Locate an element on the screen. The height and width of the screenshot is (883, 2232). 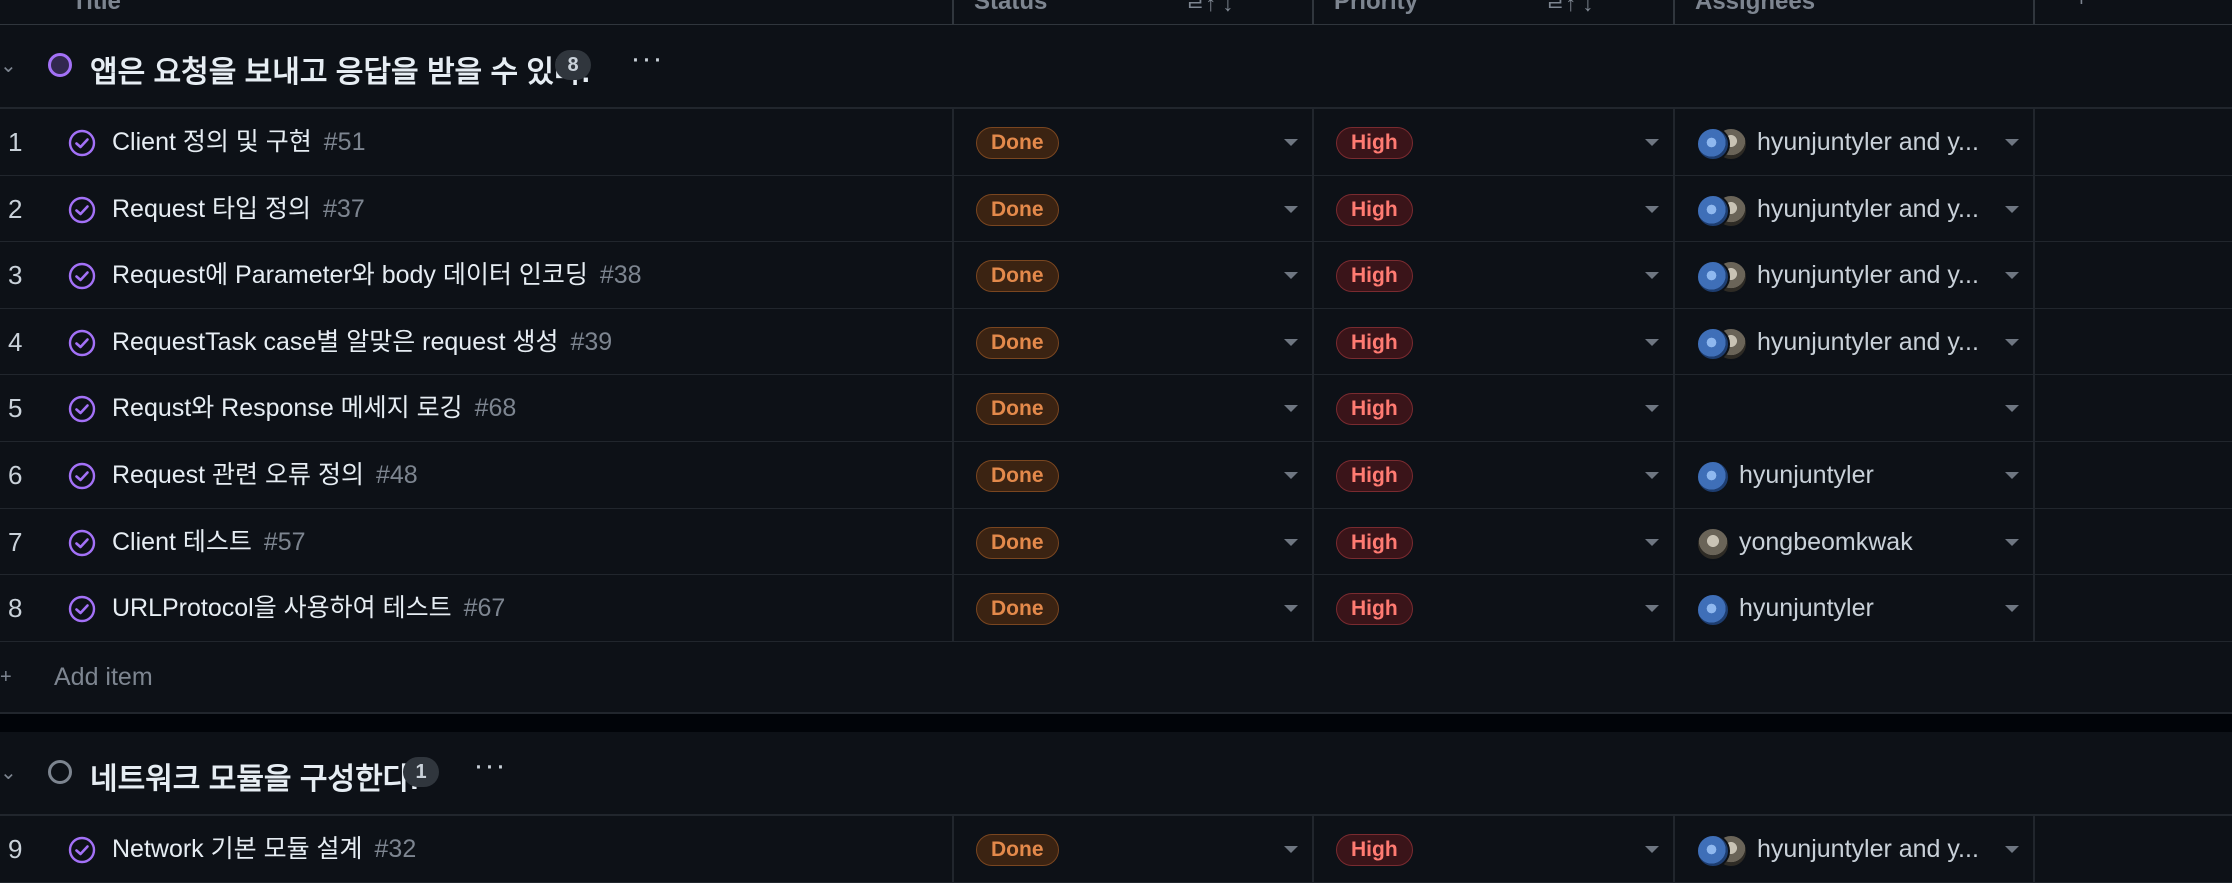
issue-title-link: URLProtocol을 사용하여 테스트 #67 is located at coordinates (308, 608).